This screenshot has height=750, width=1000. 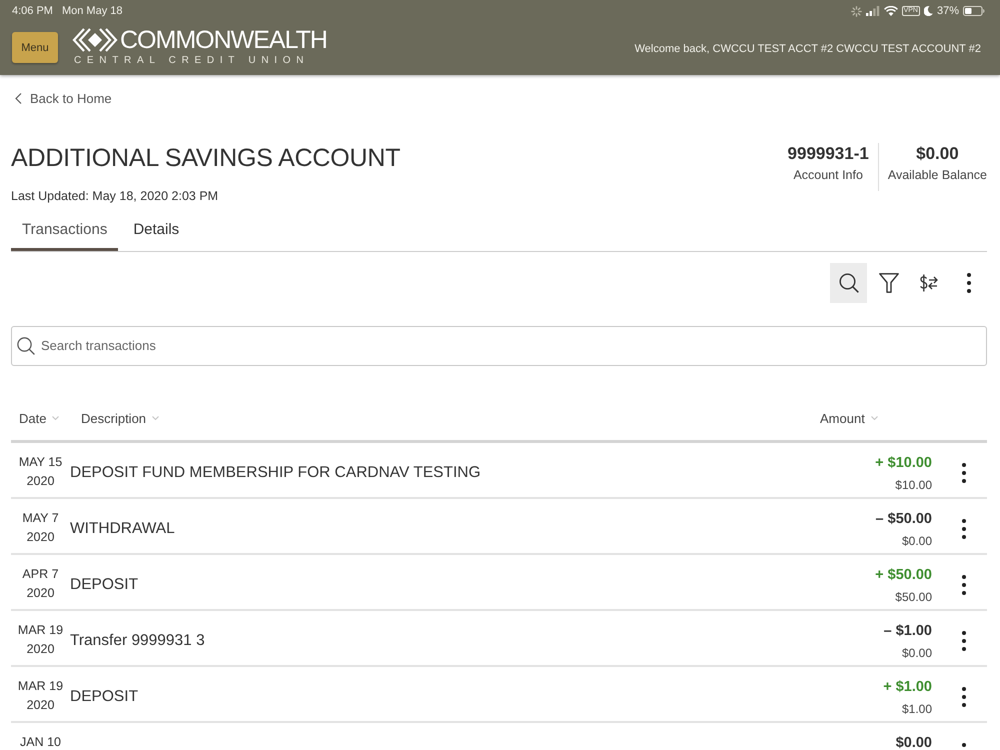 I want to click on chevron-left-icon, so click(x=18, y=98).